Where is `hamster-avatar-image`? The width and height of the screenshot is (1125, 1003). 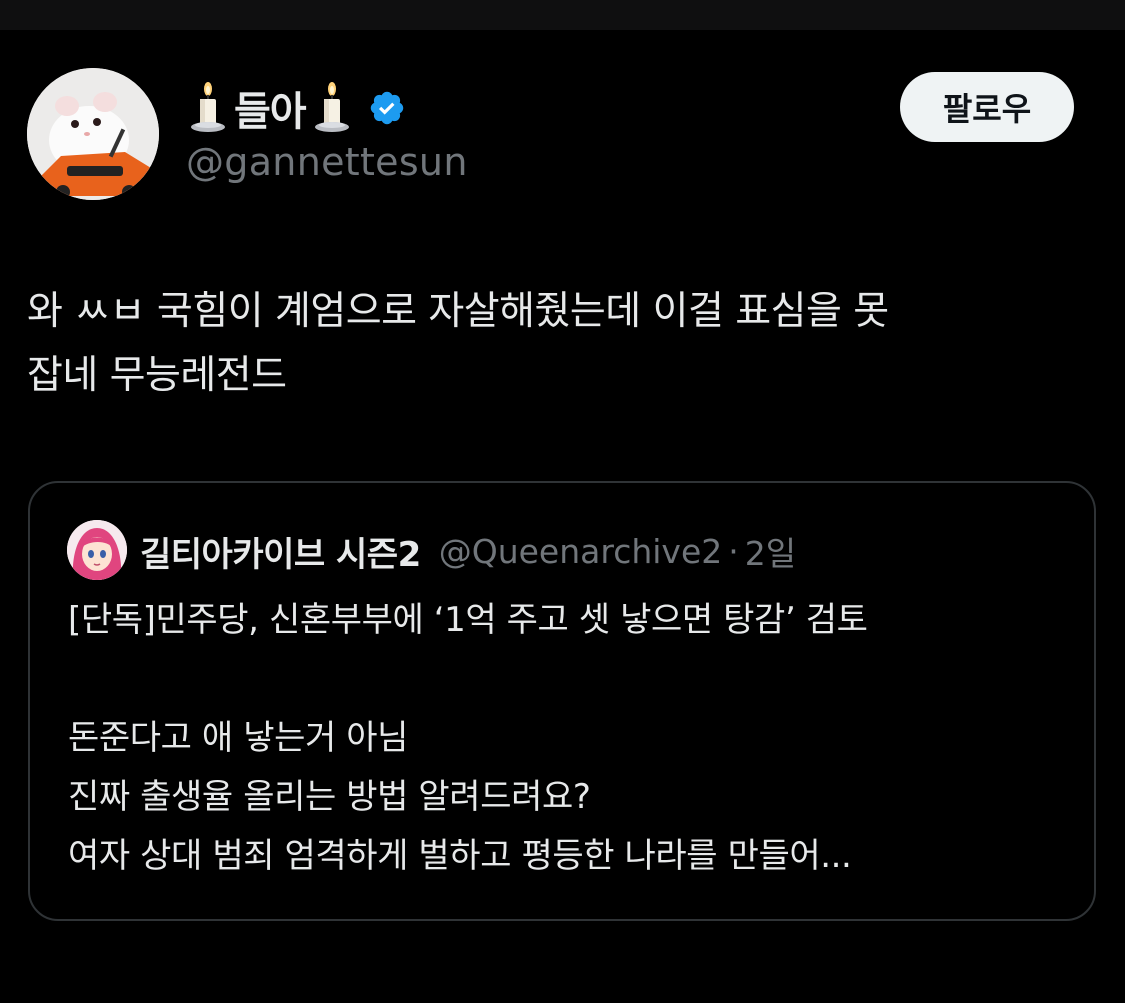
hamster-avatar-image is located at coordinates (93, 134).